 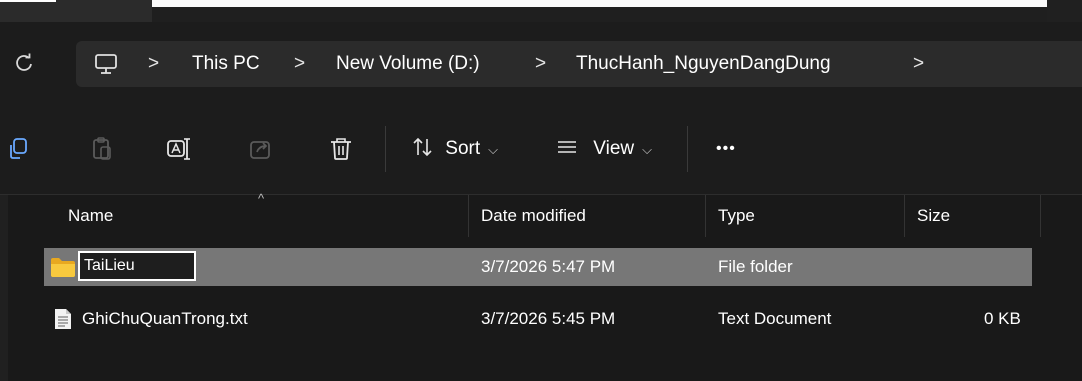 What do you see at coordinates (1002, 318) in the screenshot?
I see `size-cell: 0 KB` at bounding box center [1002, 318].